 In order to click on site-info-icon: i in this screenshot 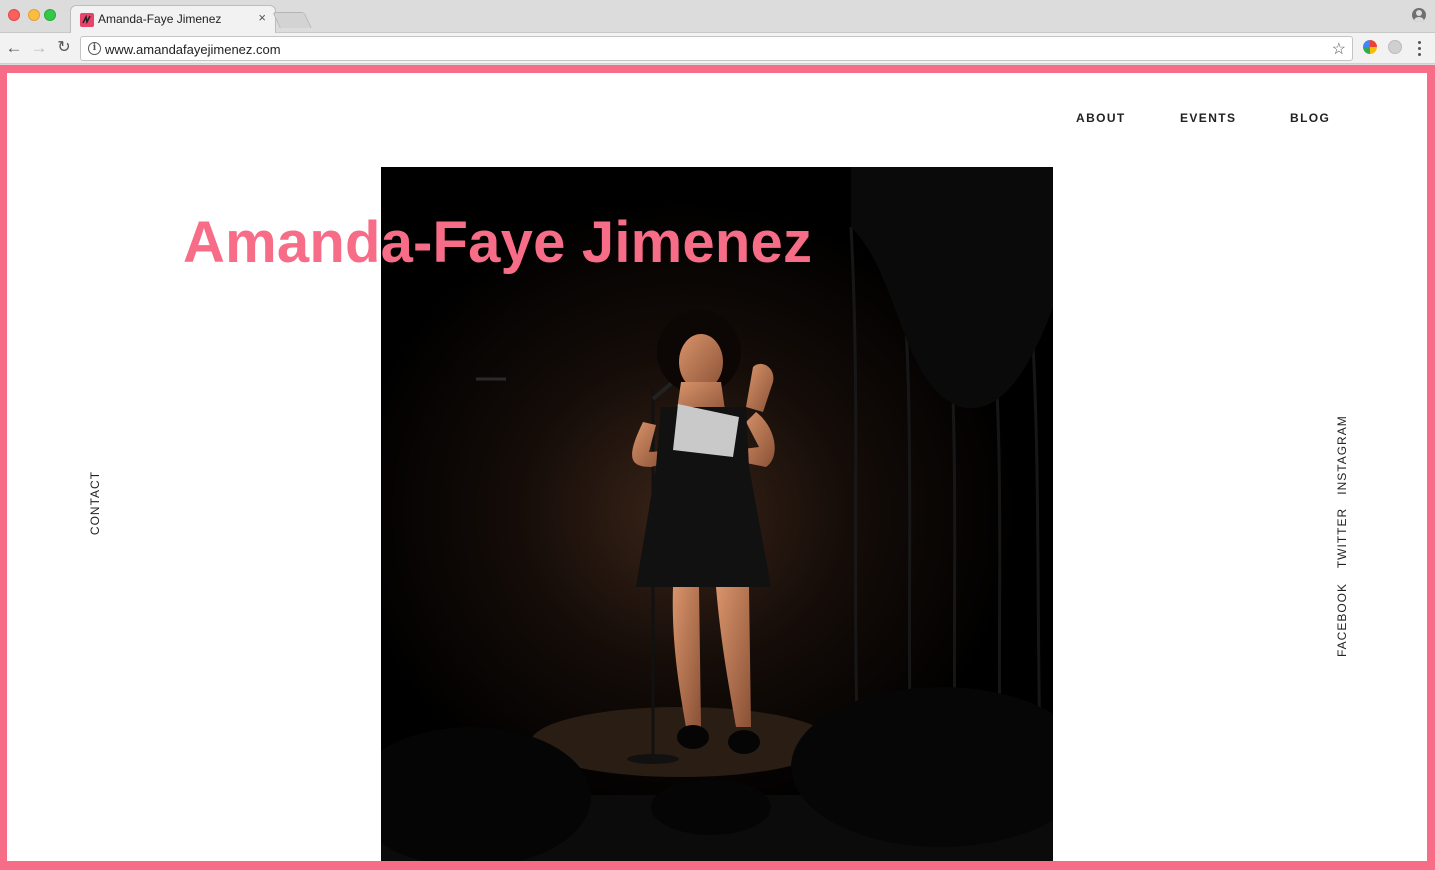, I will do `click(94, 48)`.